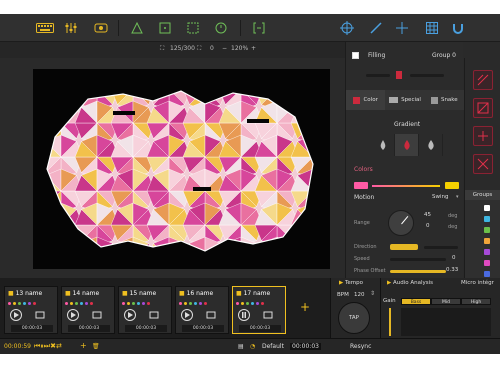 The height and width of the screenshot is (375, 500). I want to click on fit-icon: ⛶, so click(199, 49).